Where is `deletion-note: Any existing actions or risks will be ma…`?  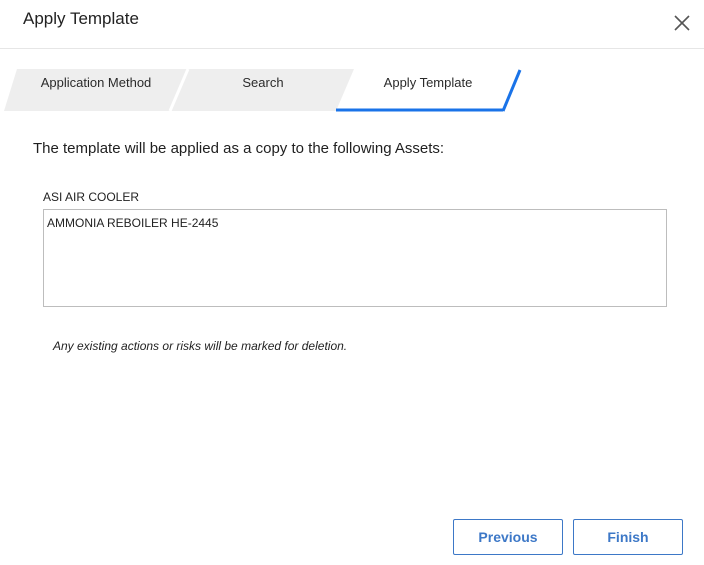
deletion-note: Any existing actions or risks will be ma… is located at coordinates (200, 346).